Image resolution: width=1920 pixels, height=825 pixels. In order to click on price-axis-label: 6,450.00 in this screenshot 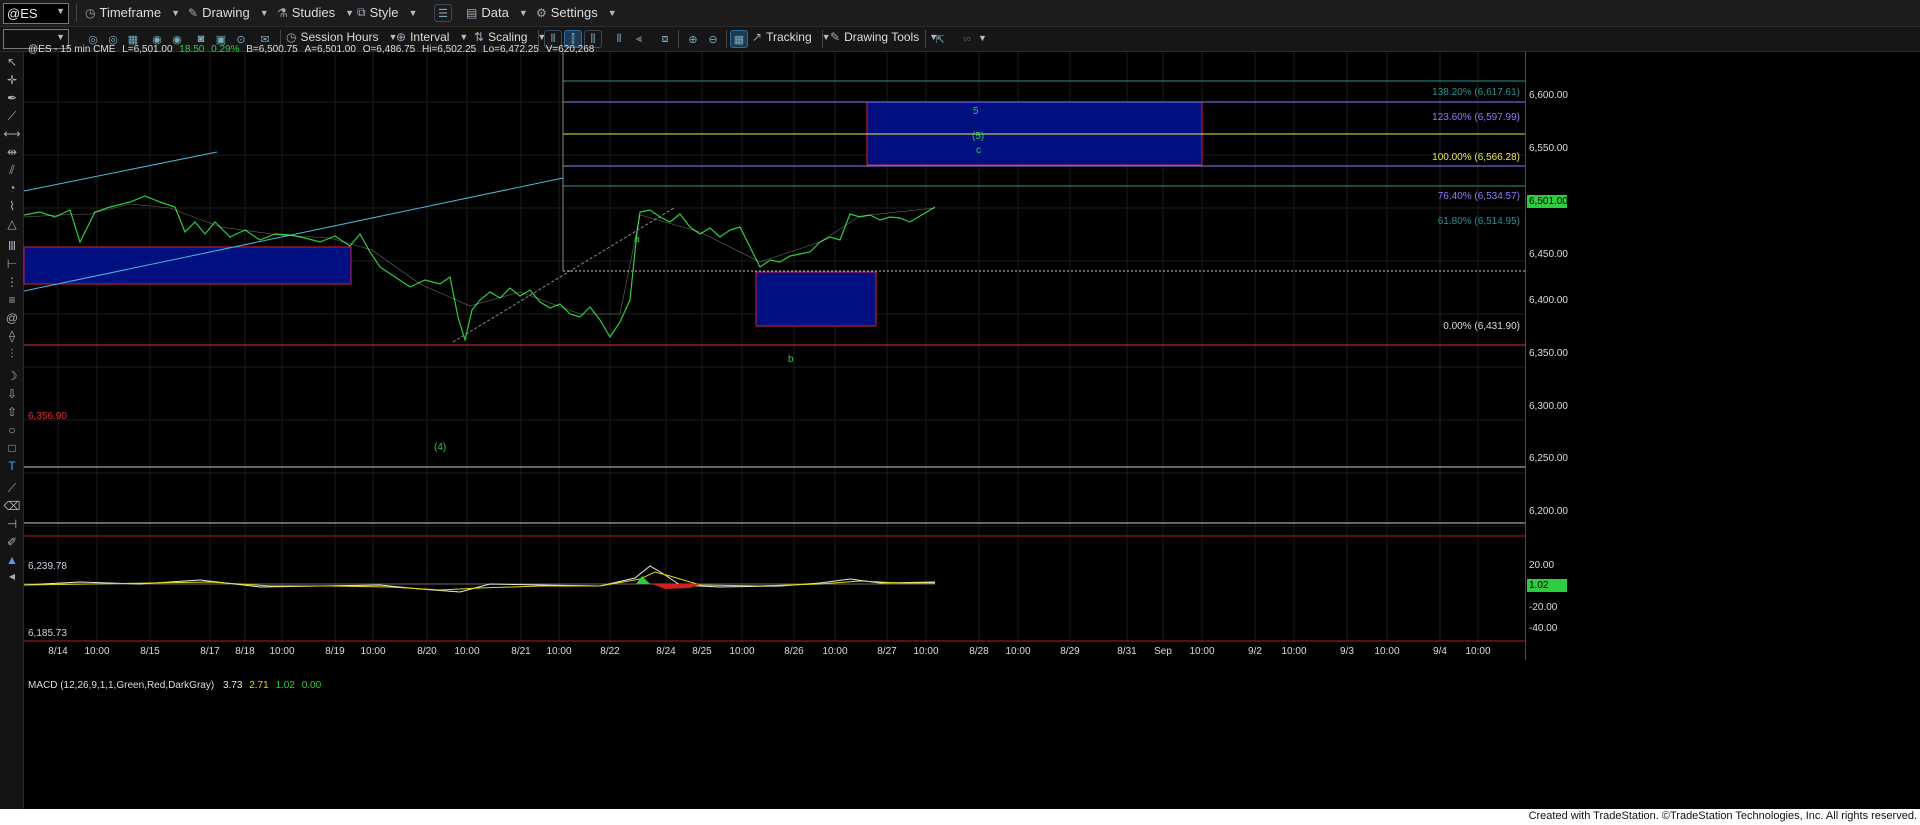, I will do `click(1548, 254)`.